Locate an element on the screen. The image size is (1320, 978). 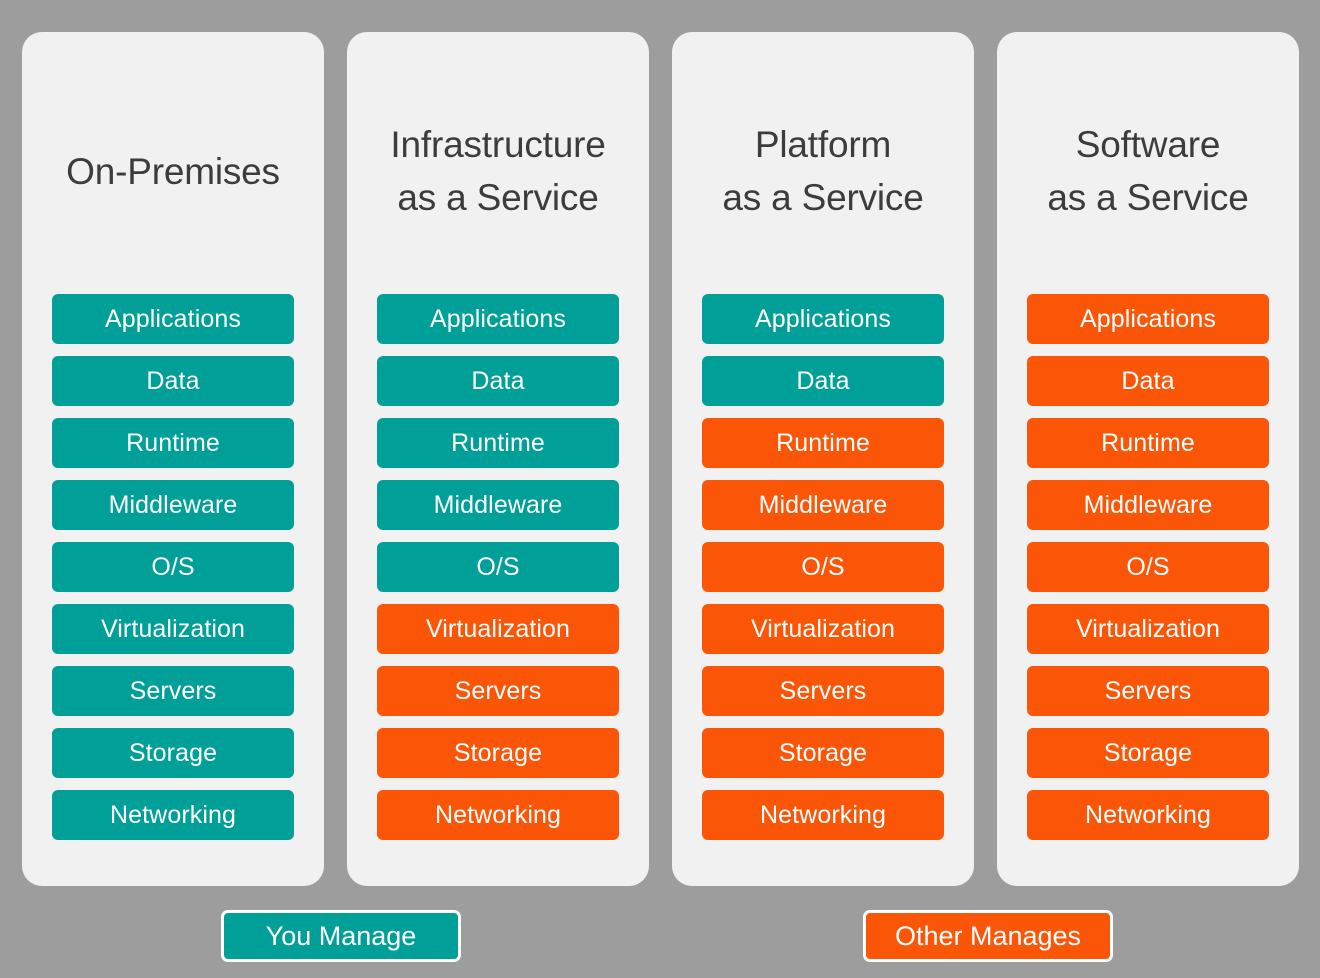
column-title-software-as-a-service: Software as a Service is located at coordinates (1148, 171).